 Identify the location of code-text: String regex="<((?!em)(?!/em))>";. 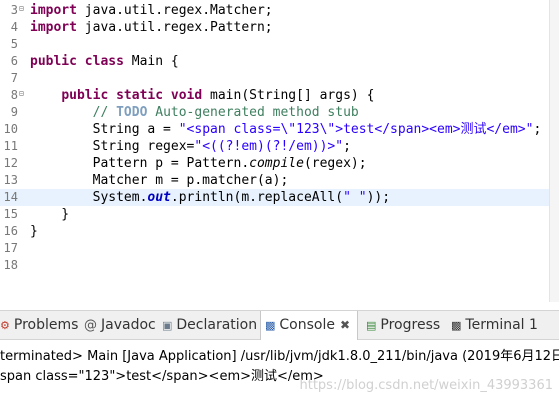
(190, 146).